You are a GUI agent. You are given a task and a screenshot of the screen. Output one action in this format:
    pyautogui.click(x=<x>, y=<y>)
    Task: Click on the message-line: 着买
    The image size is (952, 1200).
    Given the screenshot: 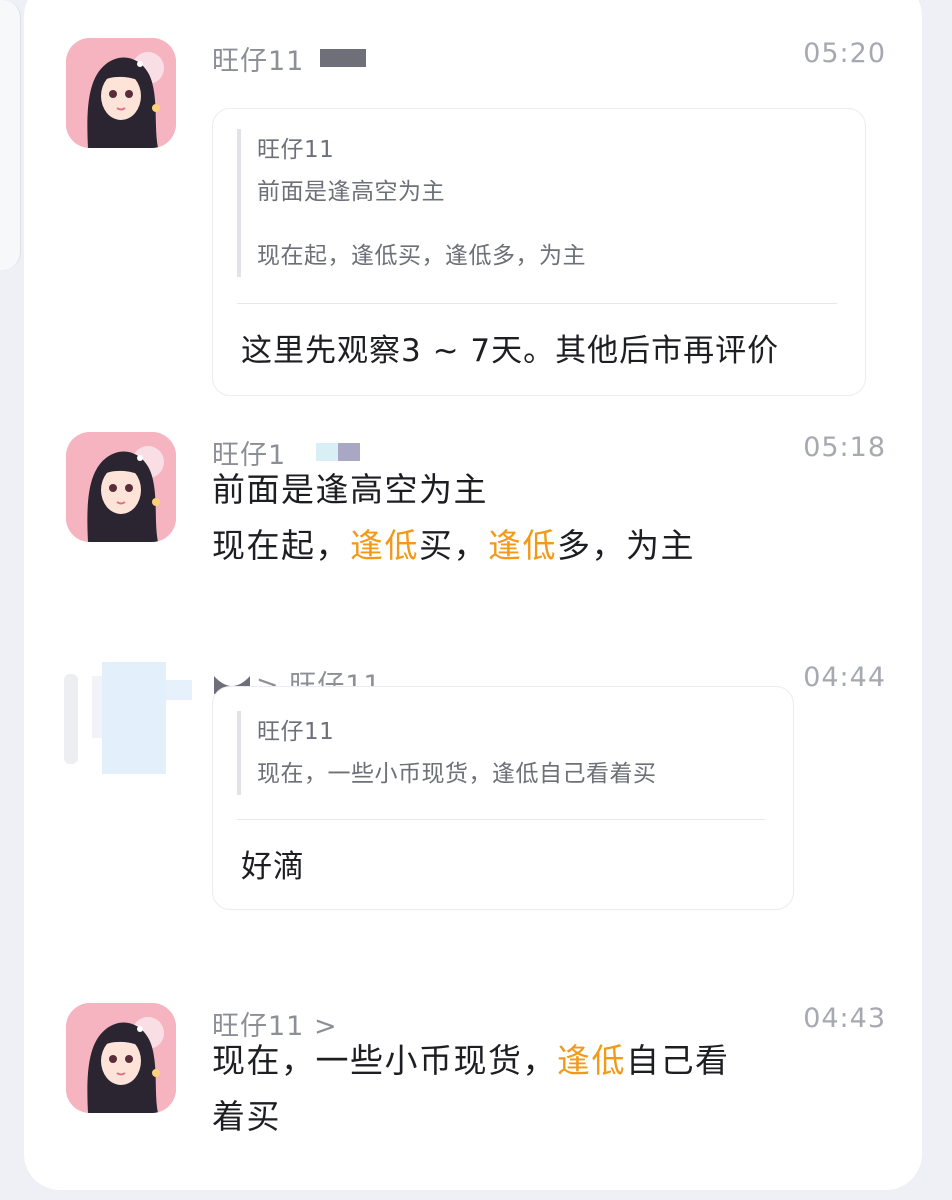 What is the action you would take?
    pyautogui.click(x=246, y=1116)
    